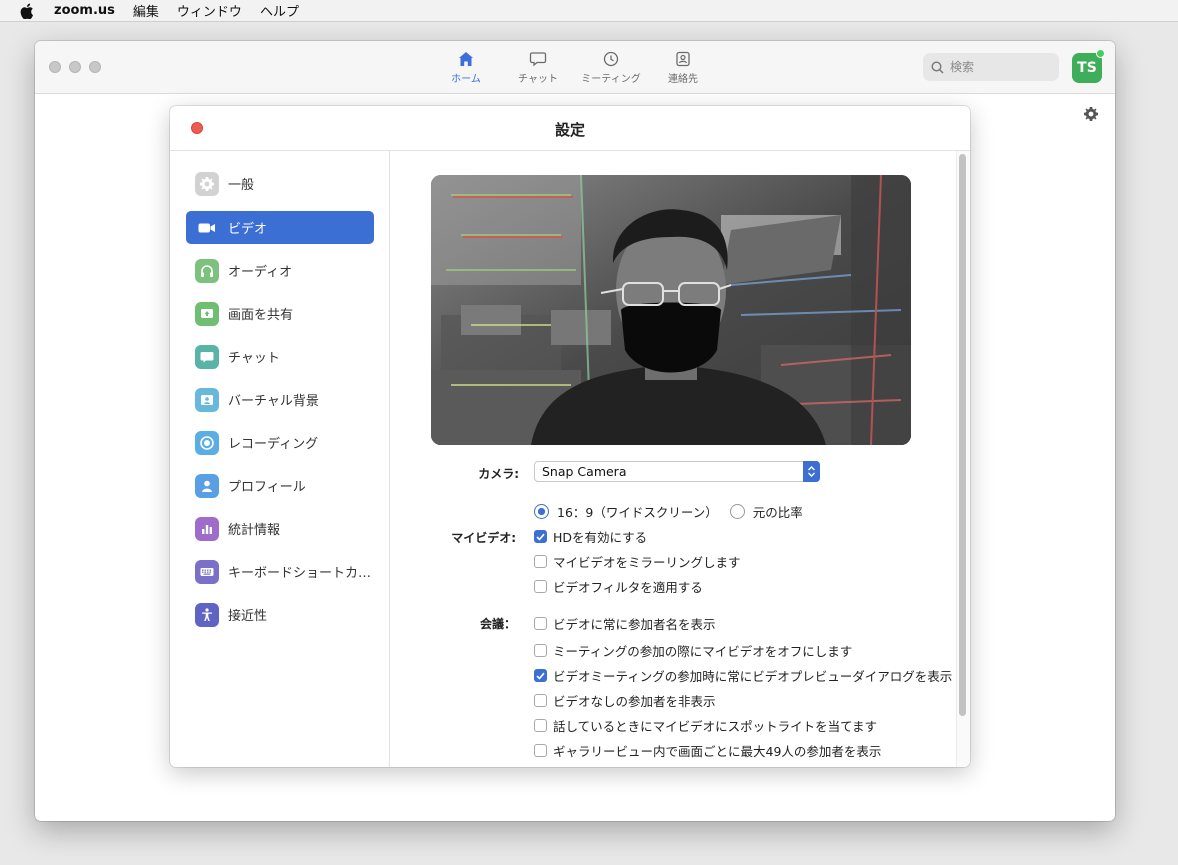 This screenshot has width=1178, height=865. I want to click on window-zoom-button, so click(95, 67).